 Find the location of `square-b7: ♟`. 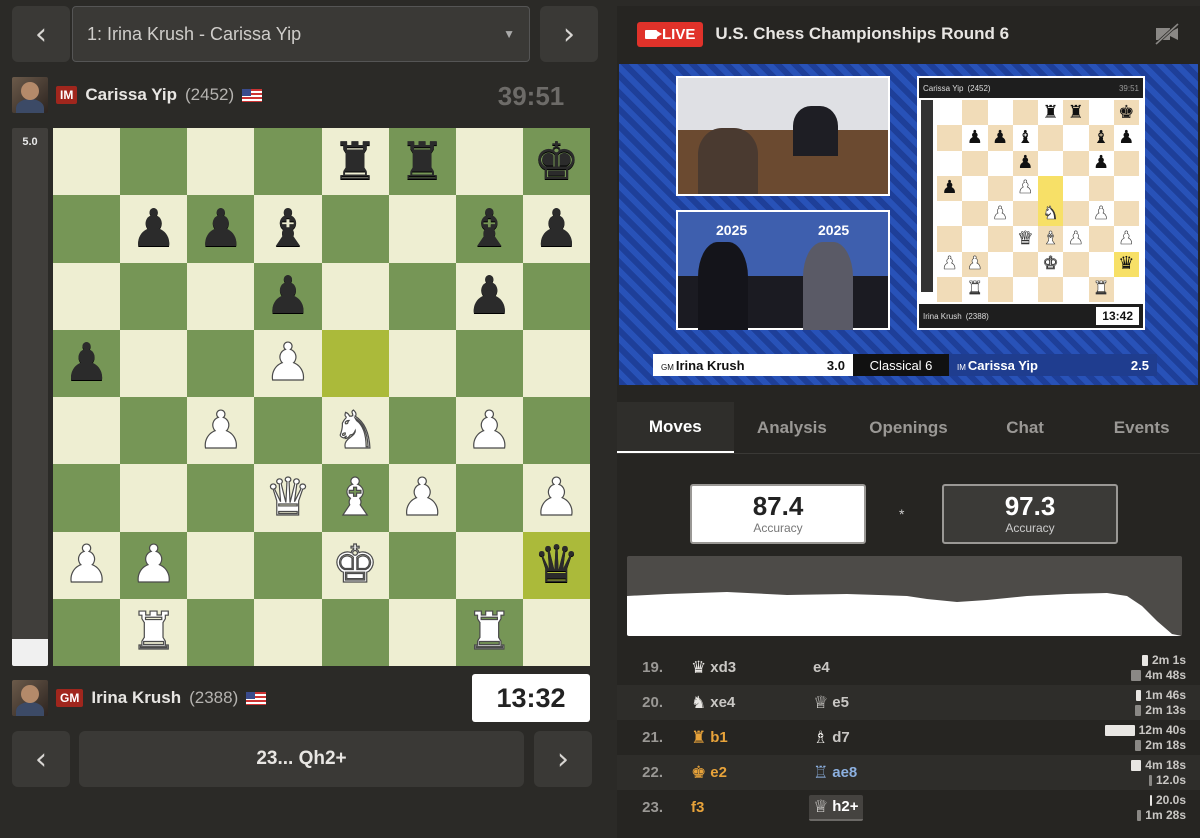

square-b7: ♟ is located at coordinates (154, 229).